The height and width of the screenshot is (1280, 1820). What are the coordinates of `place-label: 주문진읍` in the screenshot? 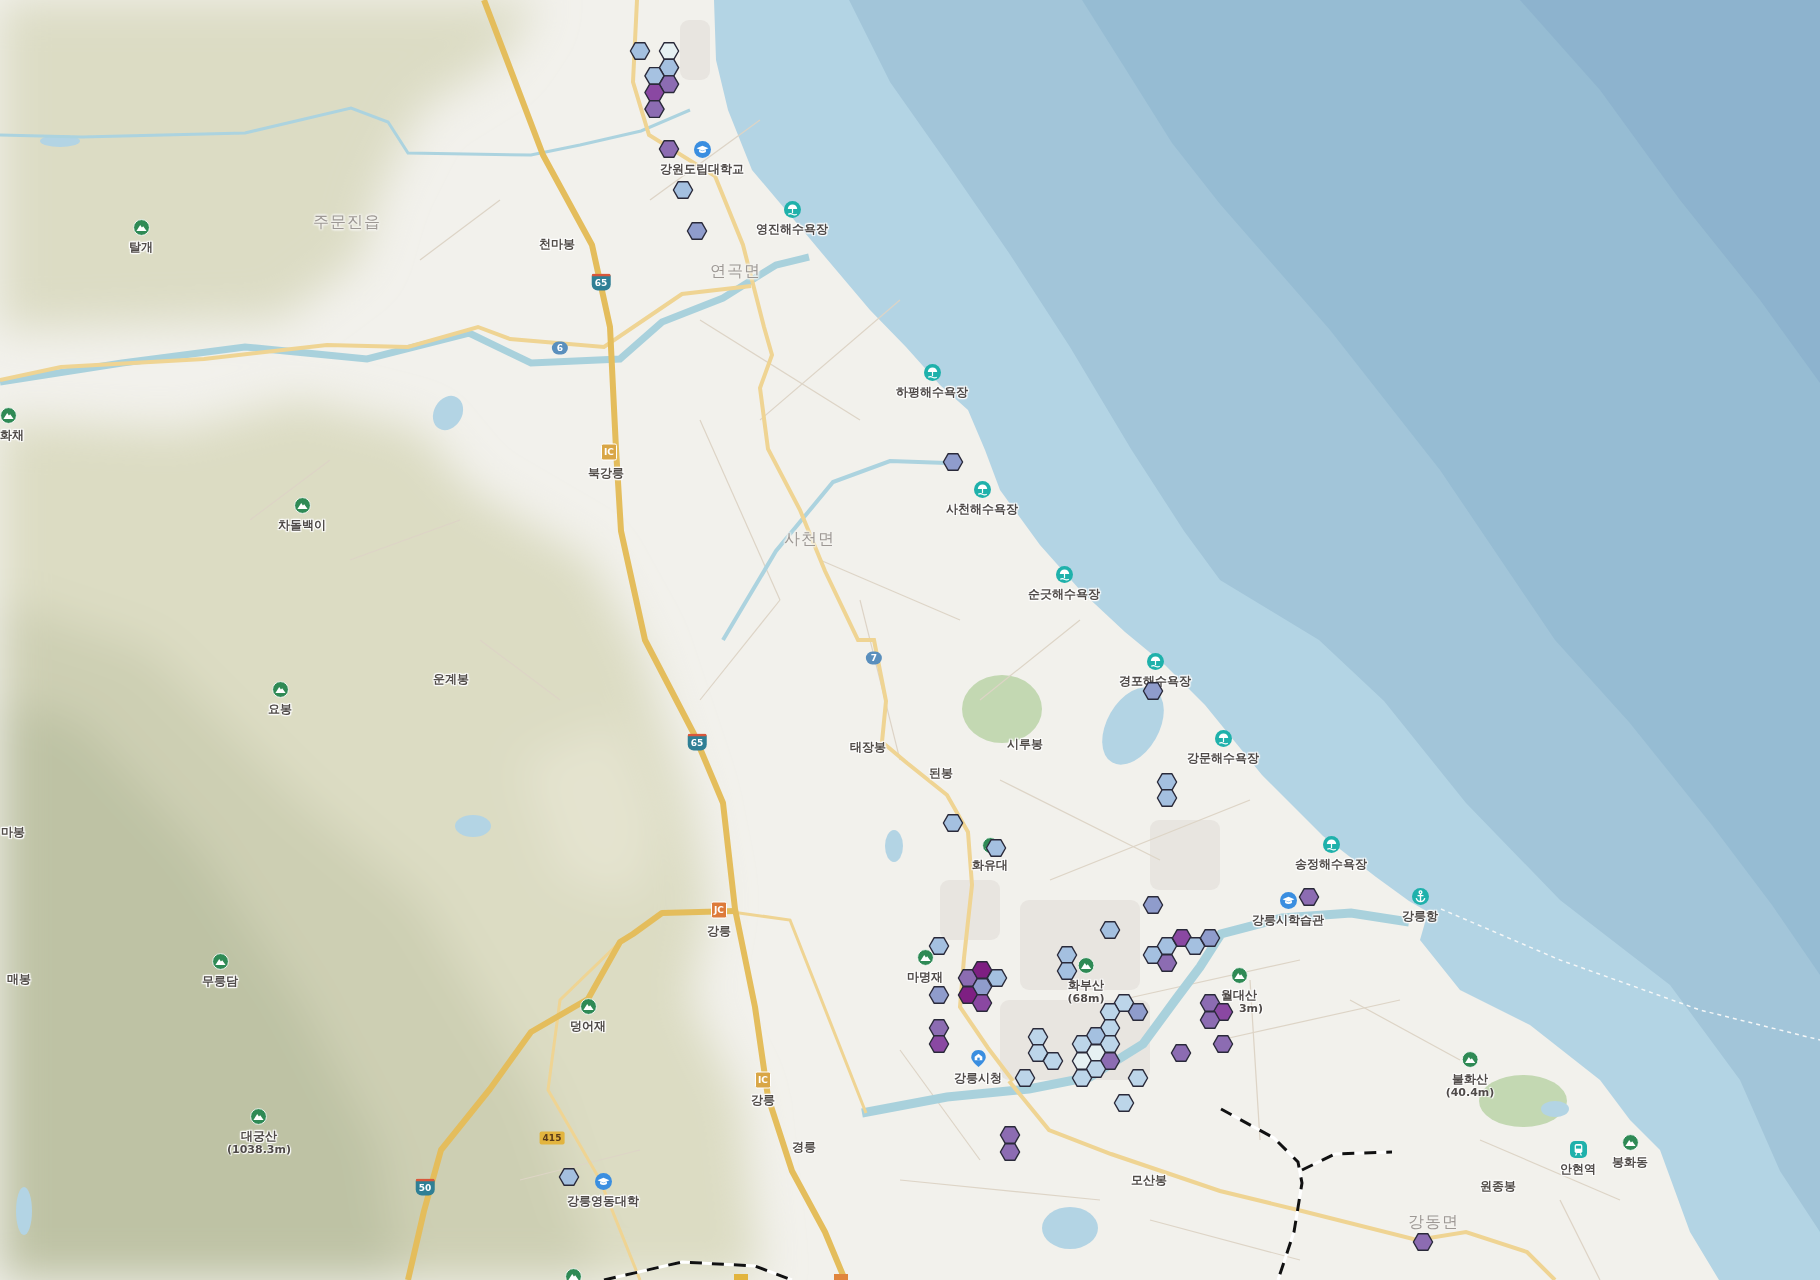 It's located at (347, 222).